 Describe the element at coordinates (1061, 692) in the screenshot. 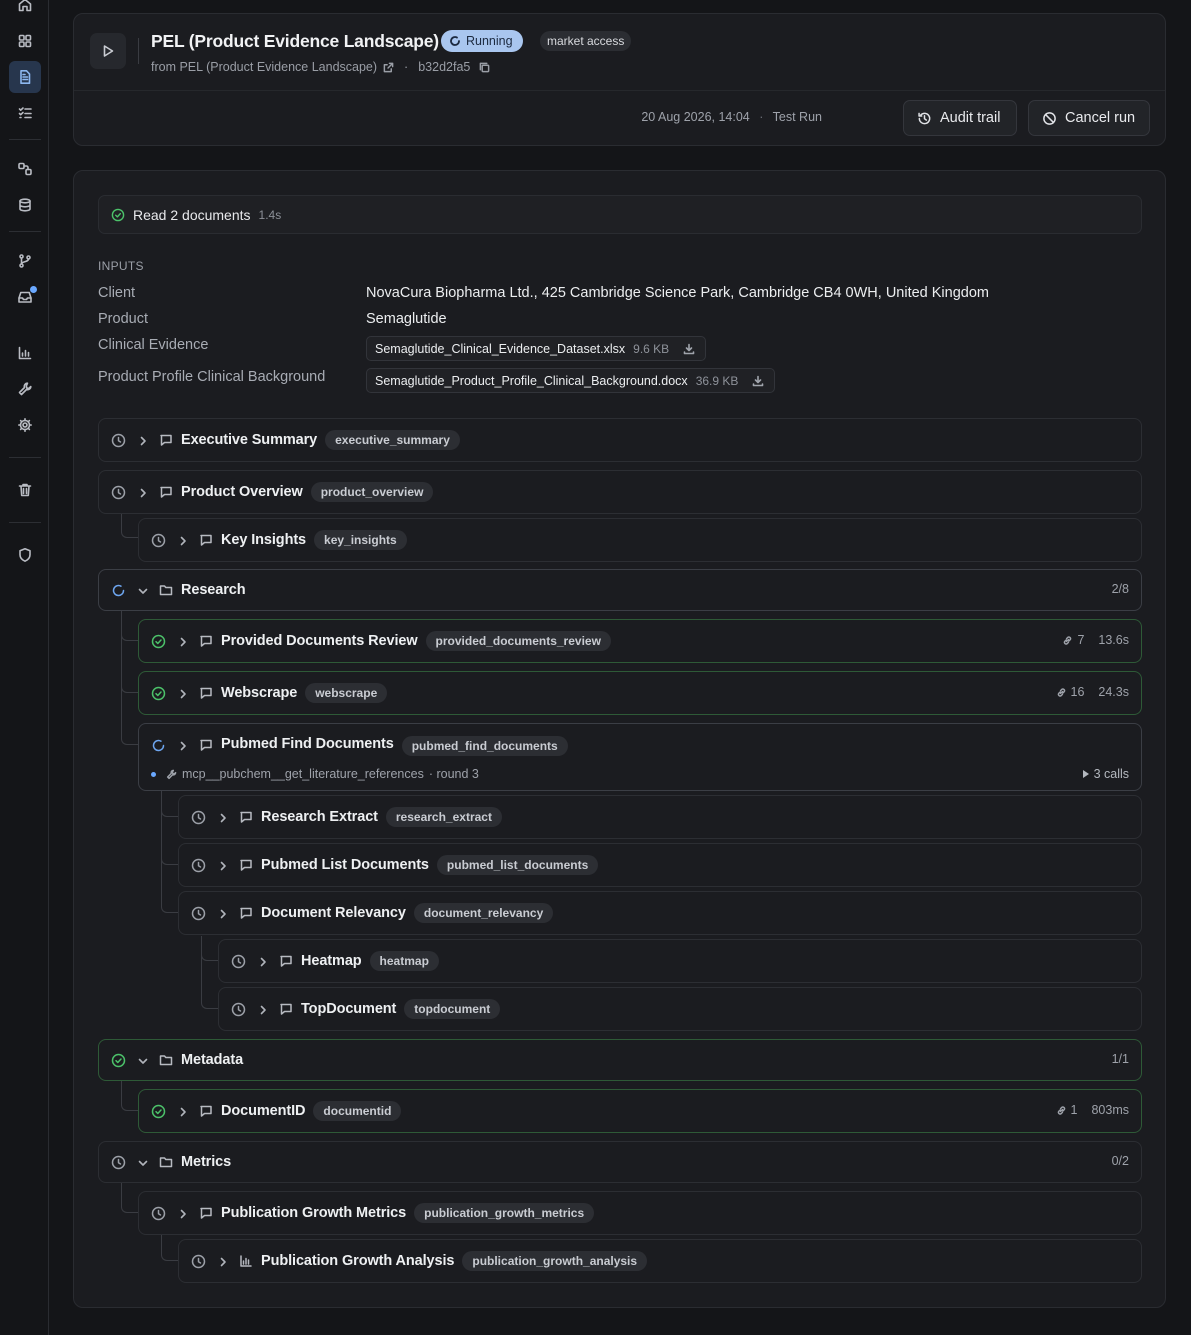

I see `link-icon` at that location.